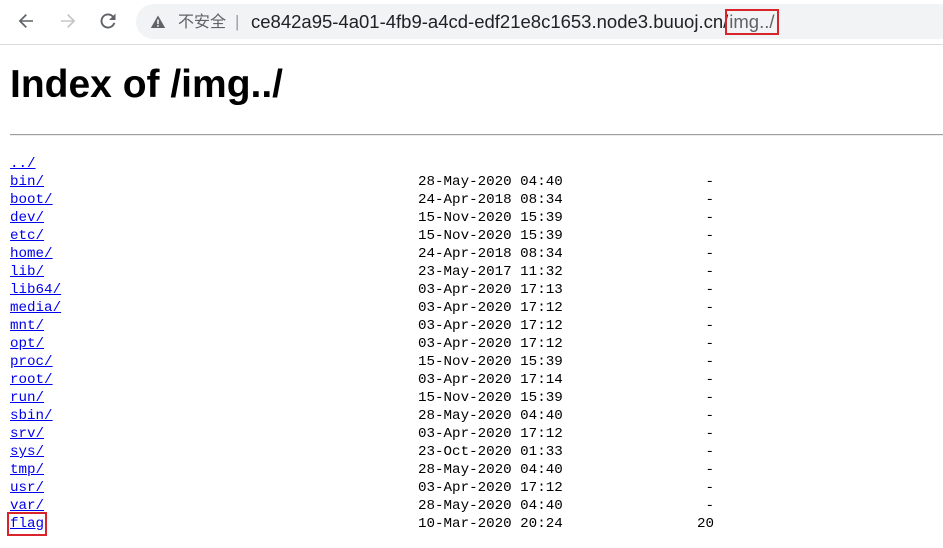 This screenshot has height=548, width=943. Describe the element at coordinates (147, 84) in the screenshot. I see `page-title: Index of /img../` at that location.